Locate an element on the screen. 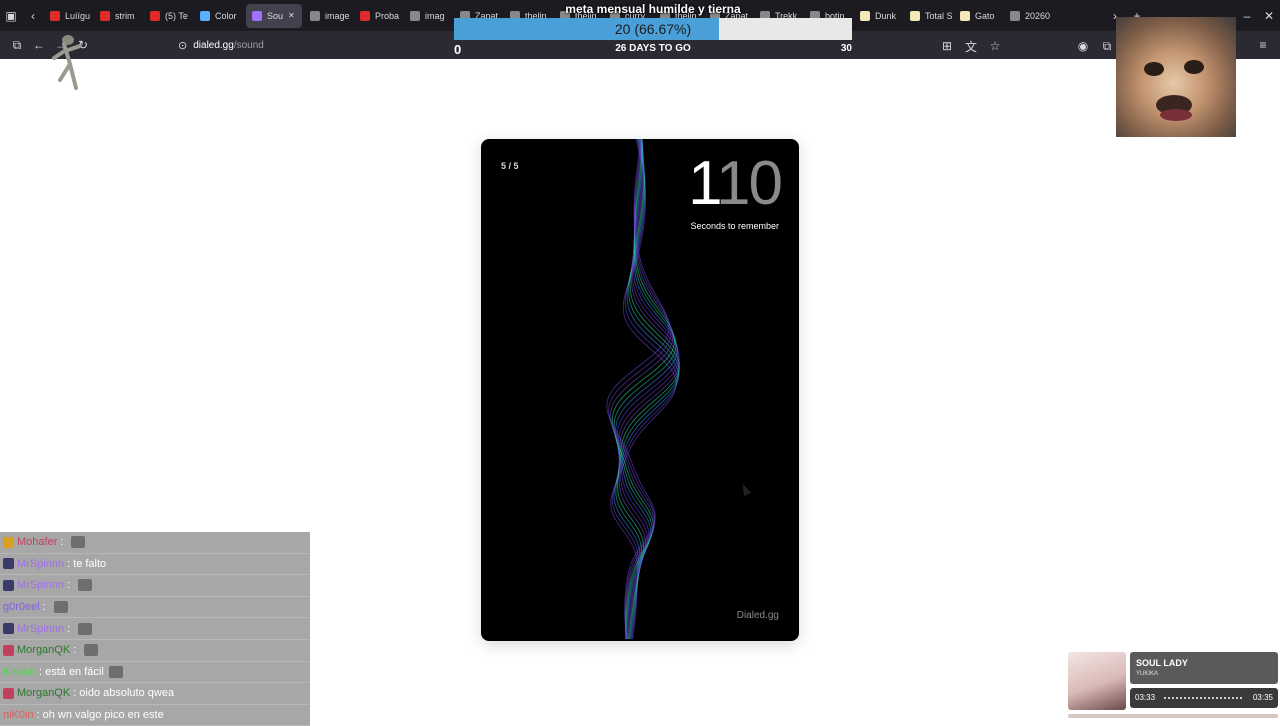 Image resolution: width=1280 pixels, height=726 pixels. tab-label: Luíígu is located at coordinates (78, 15).